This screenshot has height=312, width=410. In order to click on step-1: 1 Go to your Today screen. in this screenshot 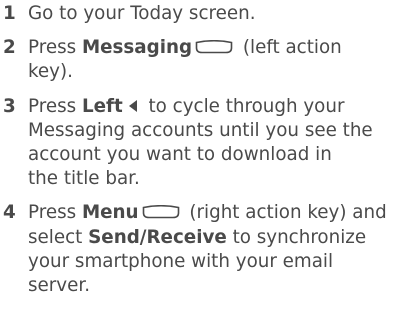, I will do `click(205, 14)`.